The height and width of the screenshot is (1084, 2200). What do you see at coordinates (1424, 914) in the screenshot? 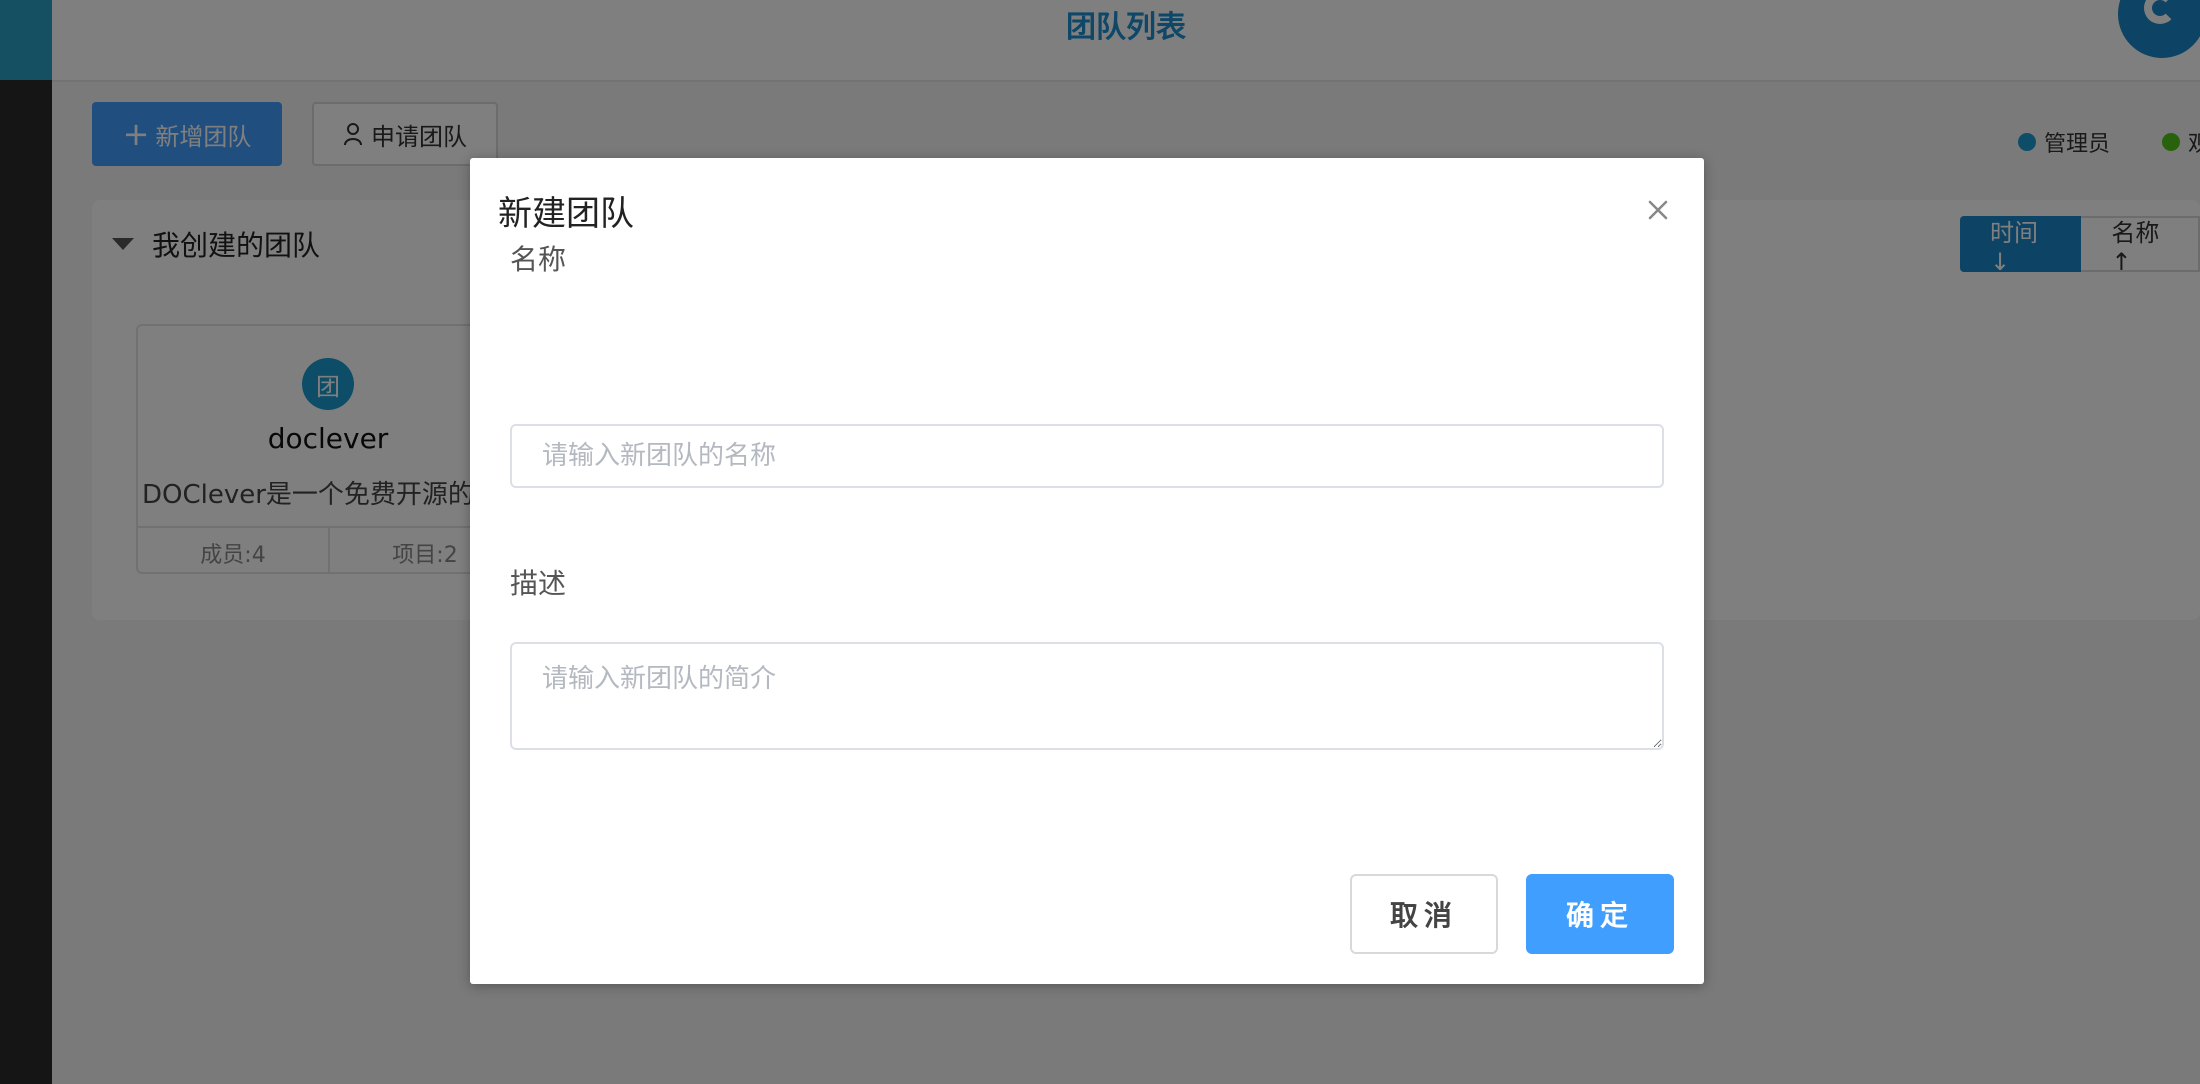
I see `cancel-button: 取消` at bounding box center [1424, 914].